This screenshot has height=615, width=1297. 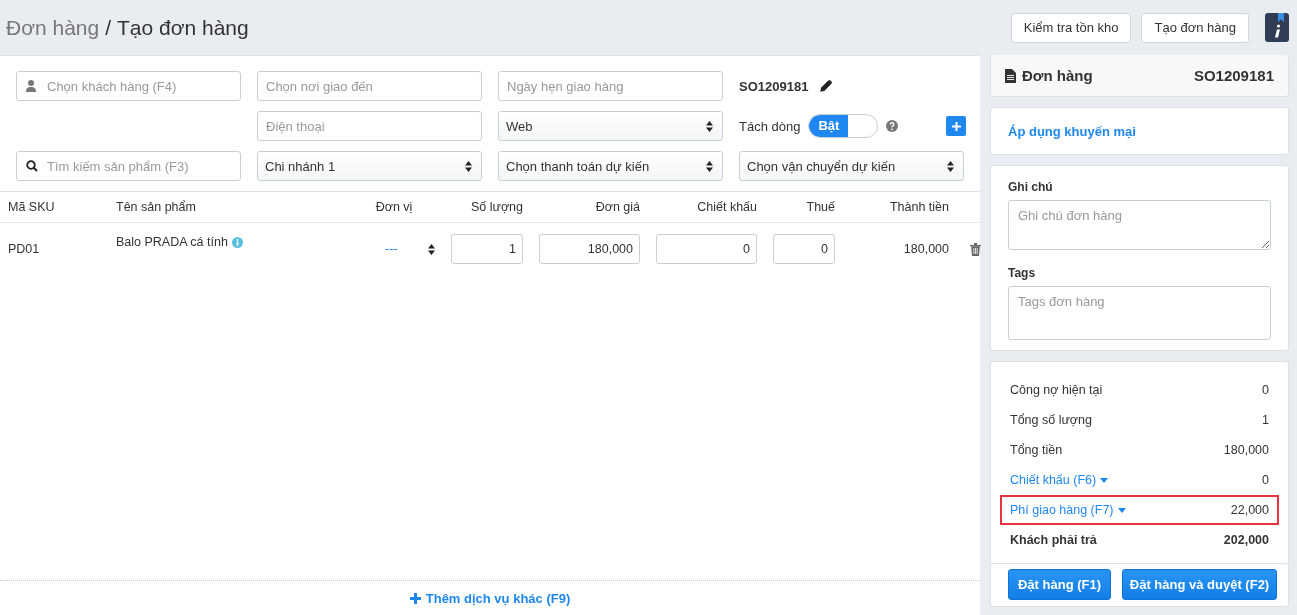 What do you see at coordinates (926, 249) in the screenshot?
I see `line-total: 180,000` at bounding box center [926, 249].